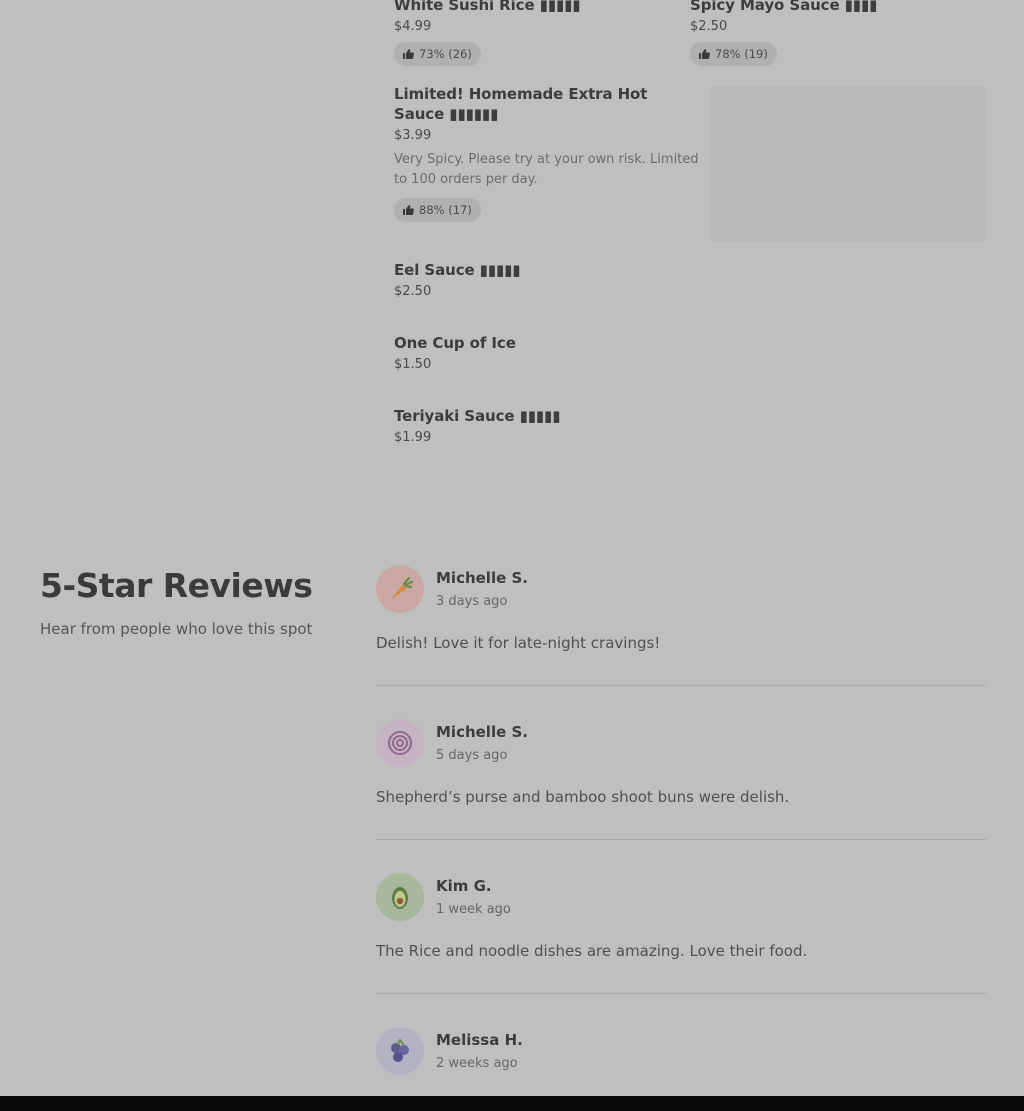  I want to click on rating-text: 73% (26), so click(445, 54).